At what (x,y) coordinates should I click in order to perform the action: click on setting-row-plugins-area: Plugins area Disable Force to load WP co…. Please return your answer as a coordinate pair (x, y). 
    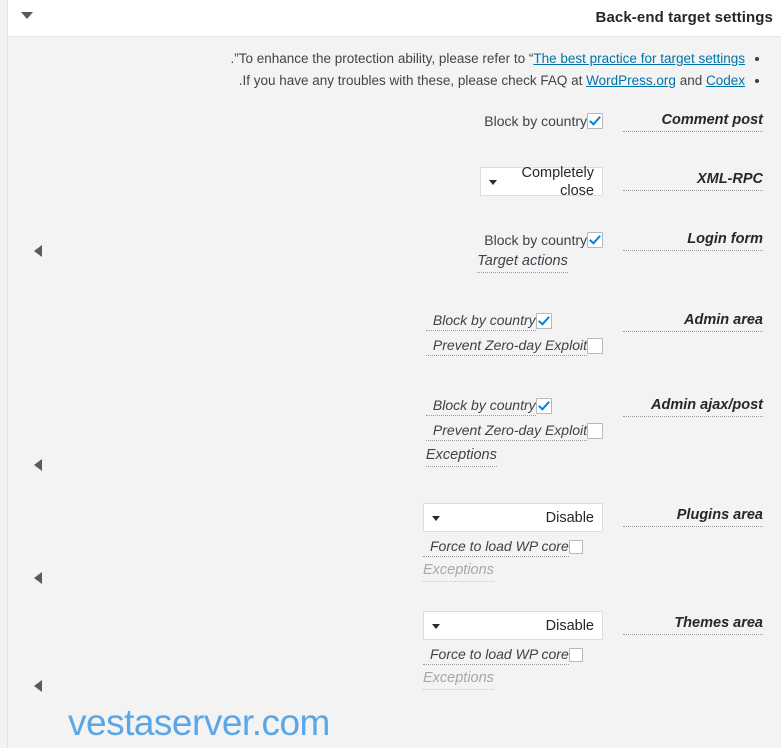
    Looking at the image, I should click on (394, 541).